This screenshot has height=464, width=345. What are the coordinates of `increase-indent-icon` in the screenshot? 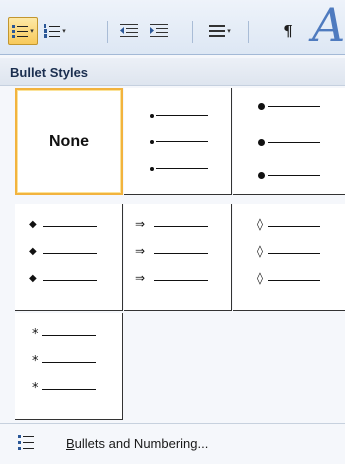 It's located at (159, 30).